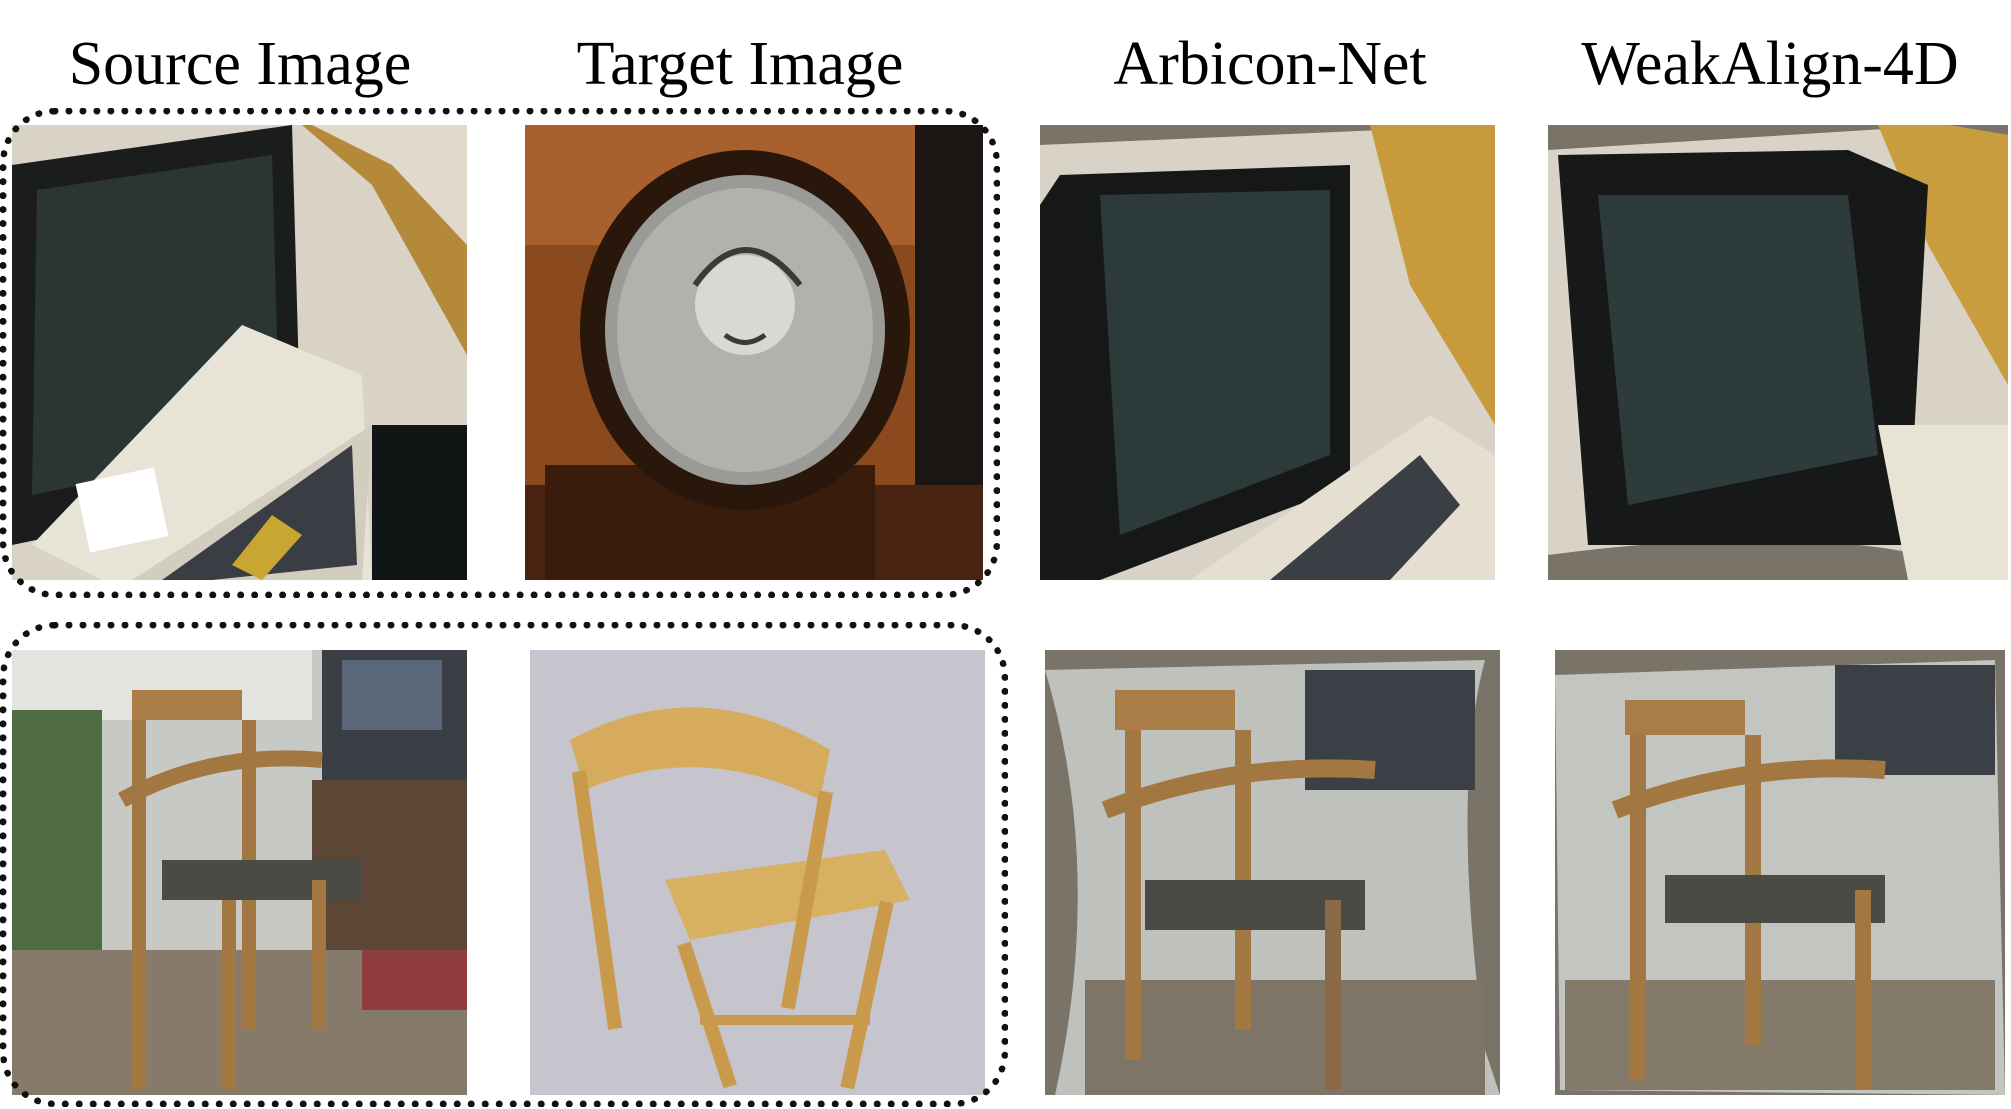 The width and height of the screenshot is (2011, 1109). What do you see at coordinates (1267, 352) in the screenshot?
I see `row1-arbicon-net-result` at bounding box center [1267, 352].